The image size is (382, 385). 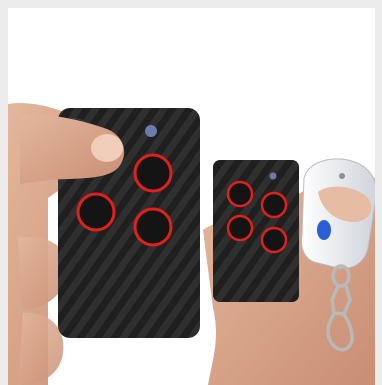 What do you see at coordinates (151, 131) in the screenshot?
I see `large-remote-led` at bounding box center [151, 131].